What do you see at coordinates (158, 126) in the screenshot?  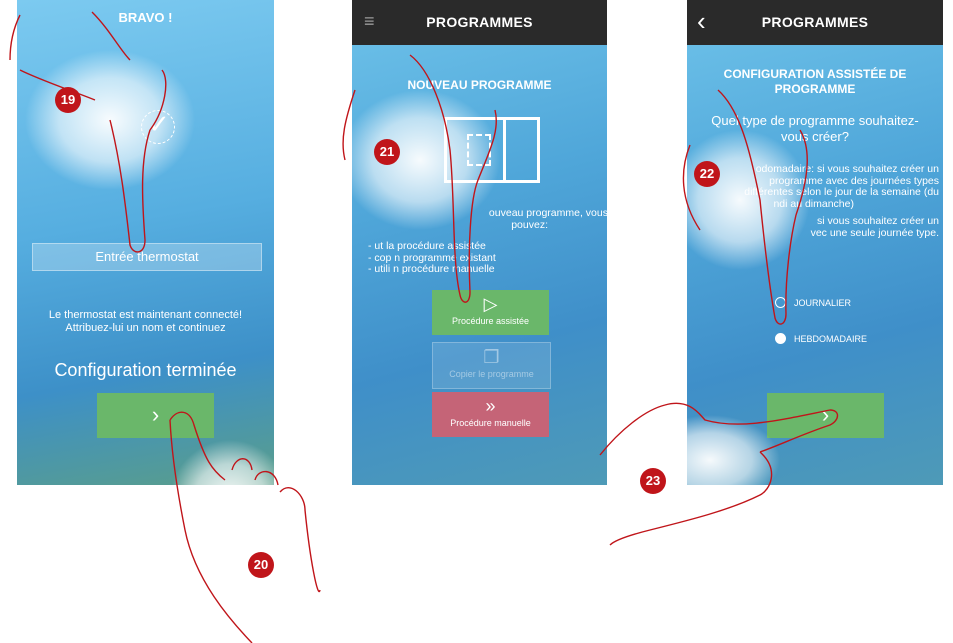 I see `check-icon: ✓` at bounding box center [158, 126].